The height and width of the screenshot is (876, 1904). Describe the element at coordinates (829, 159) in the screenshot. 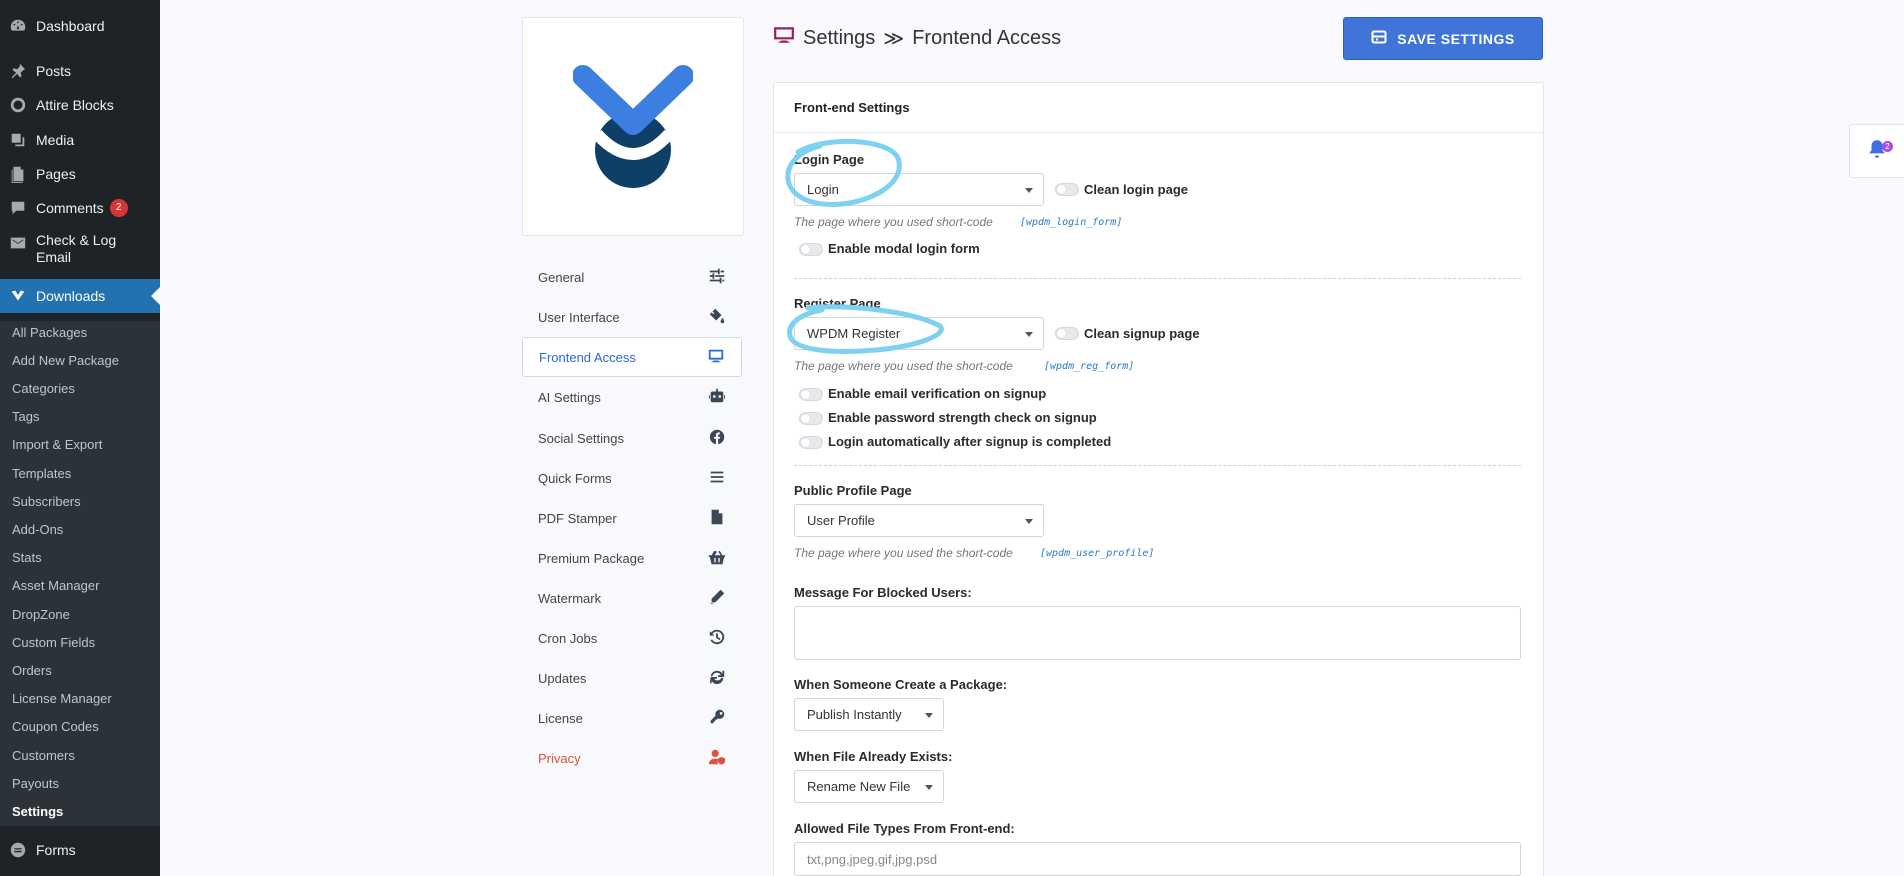

I see `login-page-label: Login Page` at that location.